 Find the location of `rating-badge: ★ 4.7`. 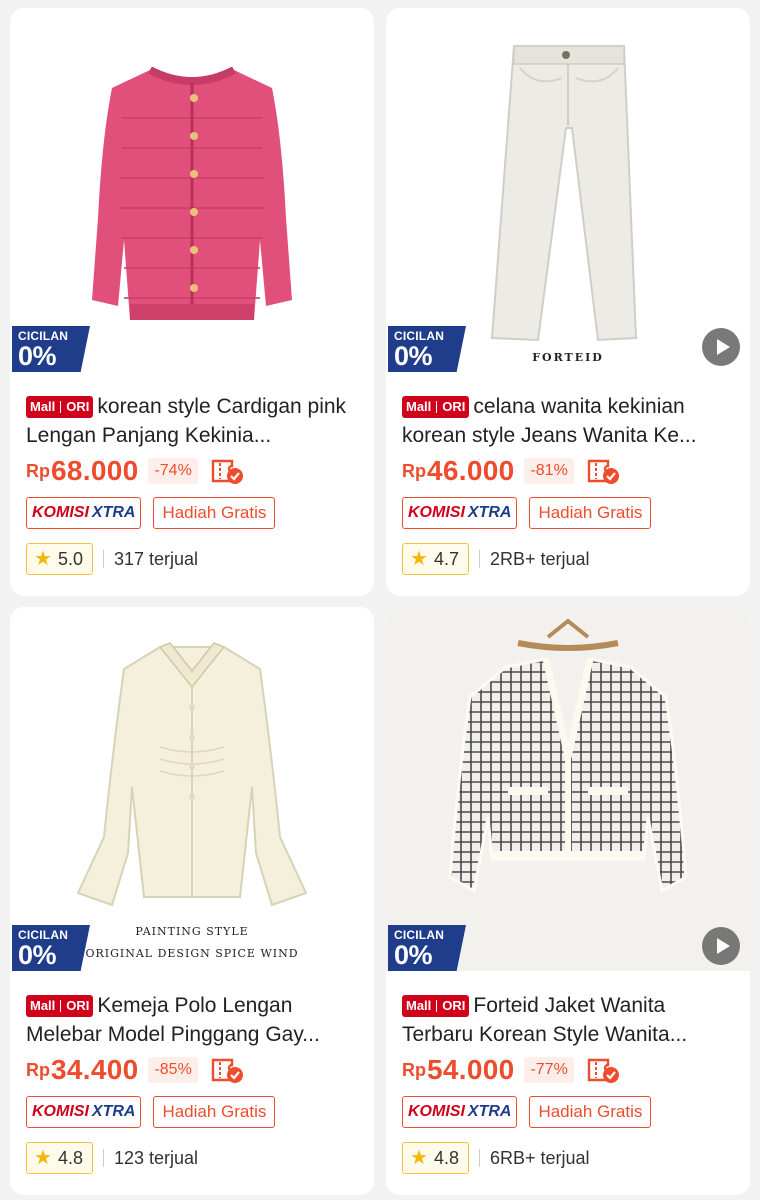

rating-badge: ★ 4.7 is located at coordinates (435, 559).